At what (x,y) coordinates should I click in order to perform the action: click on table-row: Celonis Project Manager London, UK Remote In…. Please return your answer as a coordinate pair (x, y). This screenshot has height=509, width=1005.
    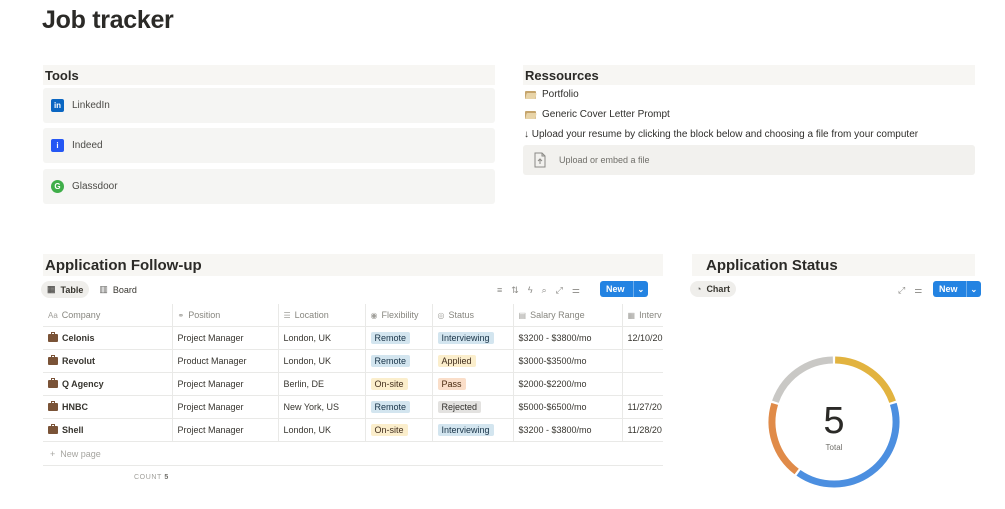
    Looking at the image, I should click on (353, 338).